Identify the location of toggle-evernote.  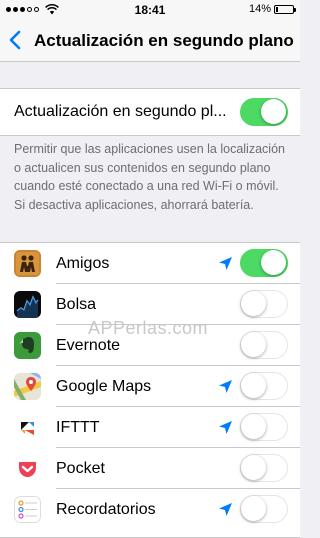
(264, 345).